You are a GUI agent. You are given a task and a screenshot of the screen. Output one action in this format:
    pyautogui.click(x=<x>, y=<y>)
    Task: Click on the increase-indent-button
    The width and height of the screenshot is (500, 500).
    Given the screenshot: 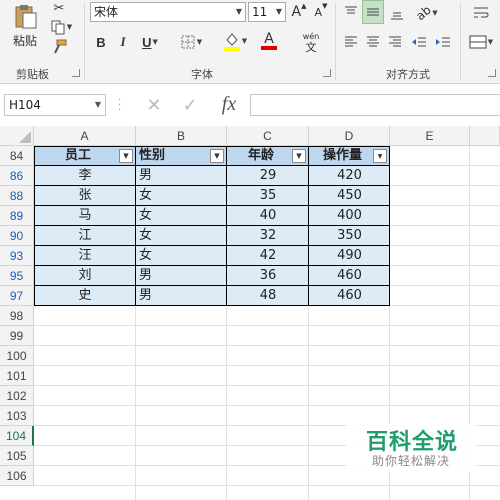 What is the action you would take?
    pyautogui.click(x=443, y=42)
    